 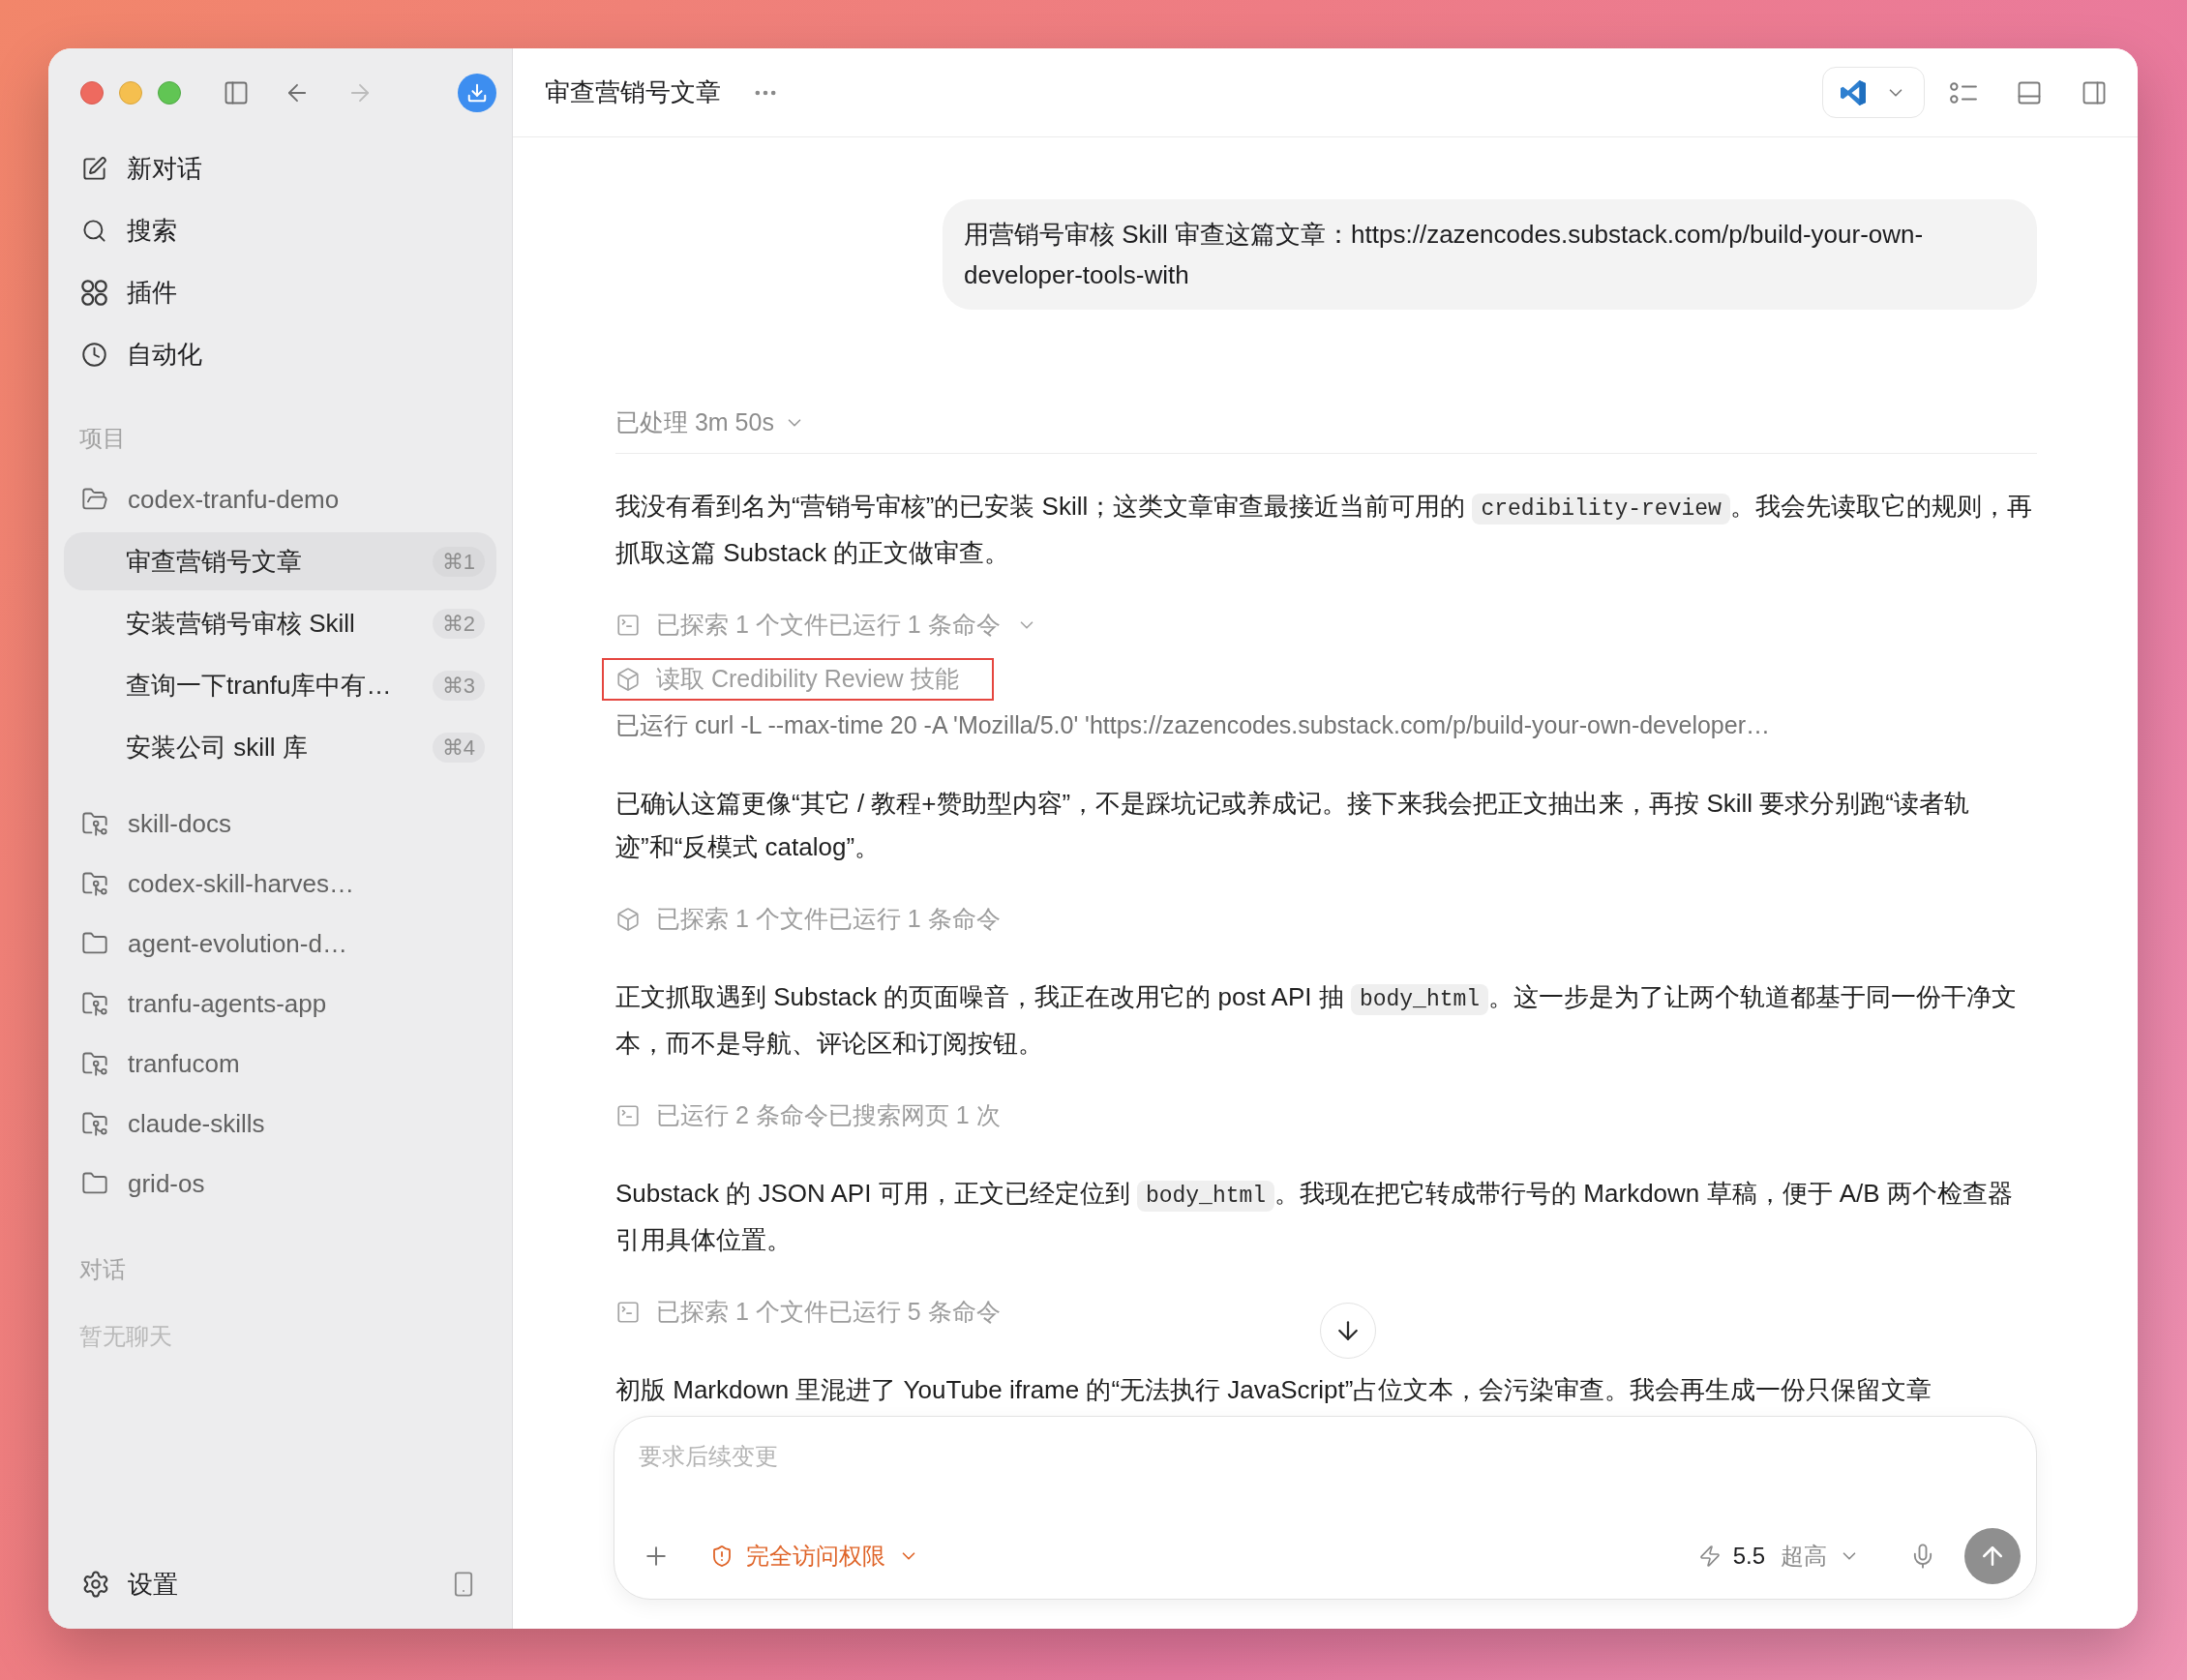 What do you see at coordinates (236, 93) in the screenshot?
I see `sidebar-toggle-icon` at bounding box center [236, 93].